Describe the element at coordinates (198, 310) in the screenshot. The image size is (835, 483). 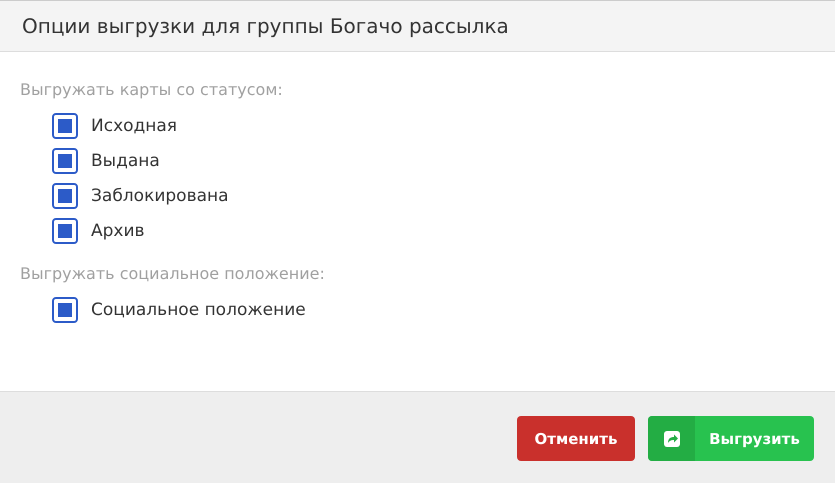
I see `checkbox-label: Социальное положение` at that location.